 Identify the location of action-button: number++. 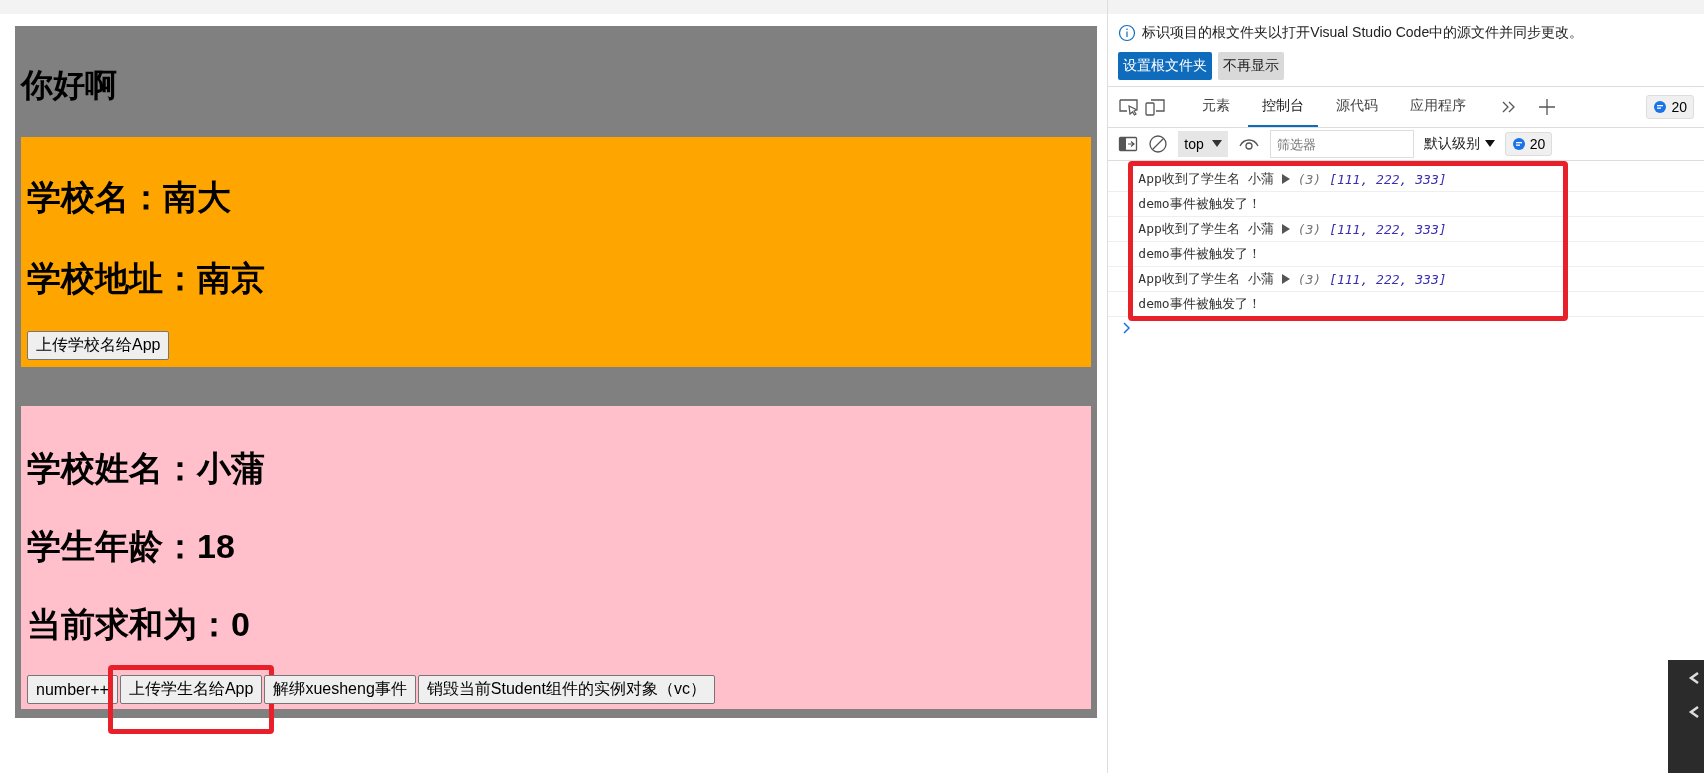
(72, 689).